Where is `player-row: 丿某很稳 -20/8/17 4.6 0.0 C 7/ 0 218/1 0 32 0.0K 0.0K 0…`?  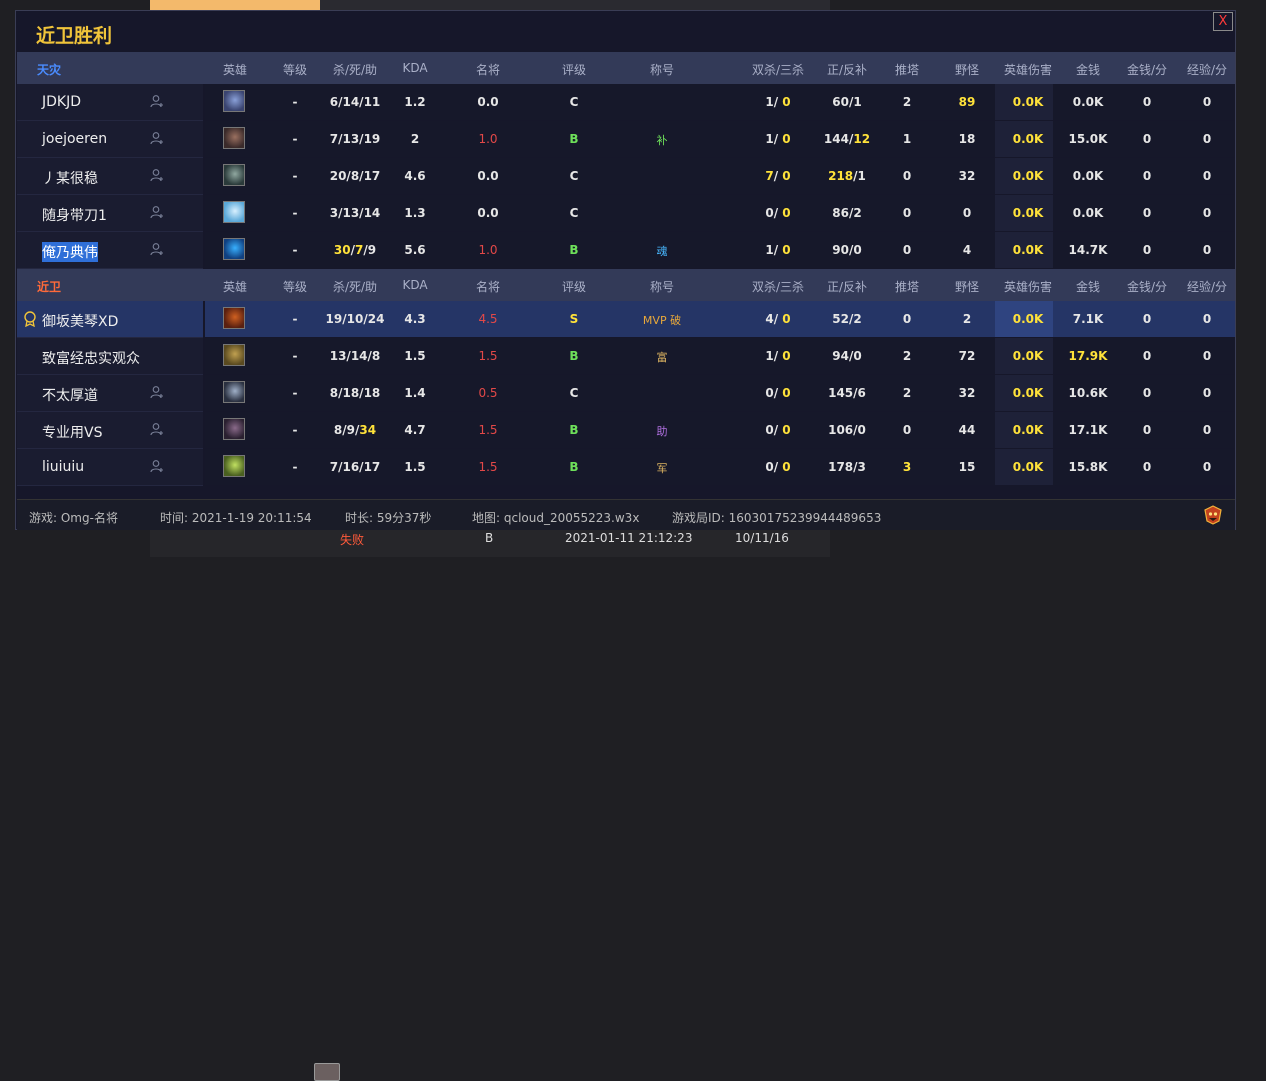 player-row: 丿某很稳 -20/8/17 4.6 0.0 C 7/ 0 218/1 0 32 0.0K 0.0K 0… is located at coordinates (626, 176).